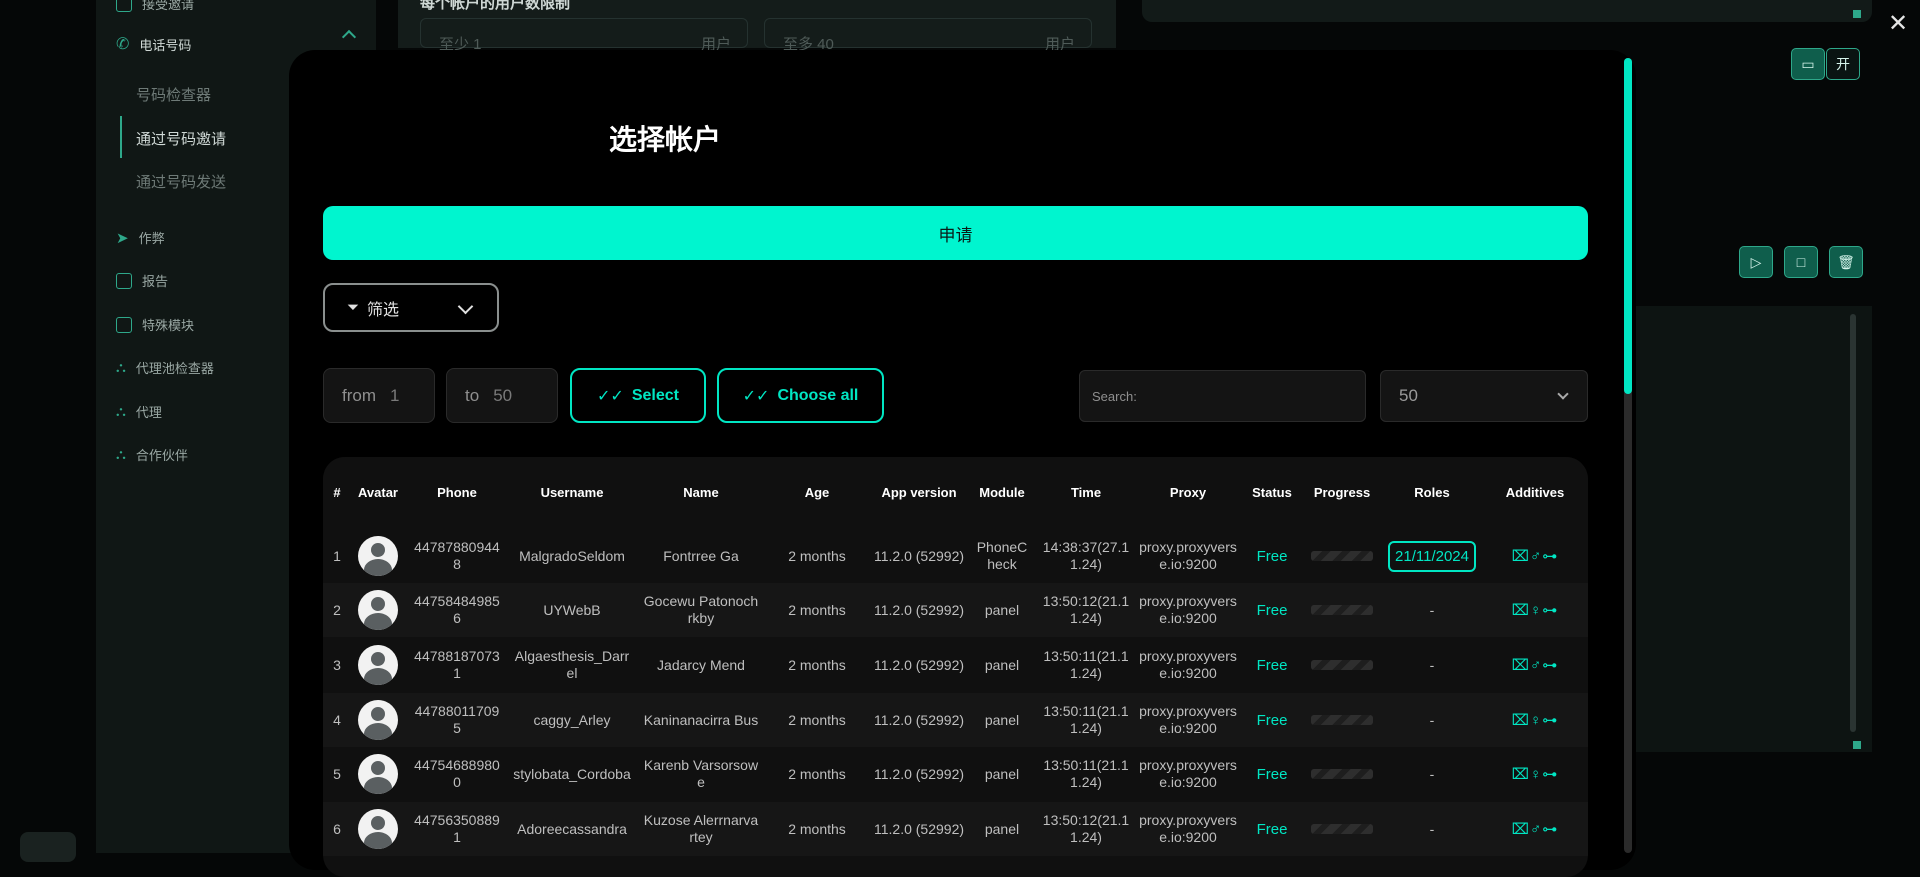 This screenshot has height=877, width=1920. I want to click on apply-button: 申请, so click(955, 233).